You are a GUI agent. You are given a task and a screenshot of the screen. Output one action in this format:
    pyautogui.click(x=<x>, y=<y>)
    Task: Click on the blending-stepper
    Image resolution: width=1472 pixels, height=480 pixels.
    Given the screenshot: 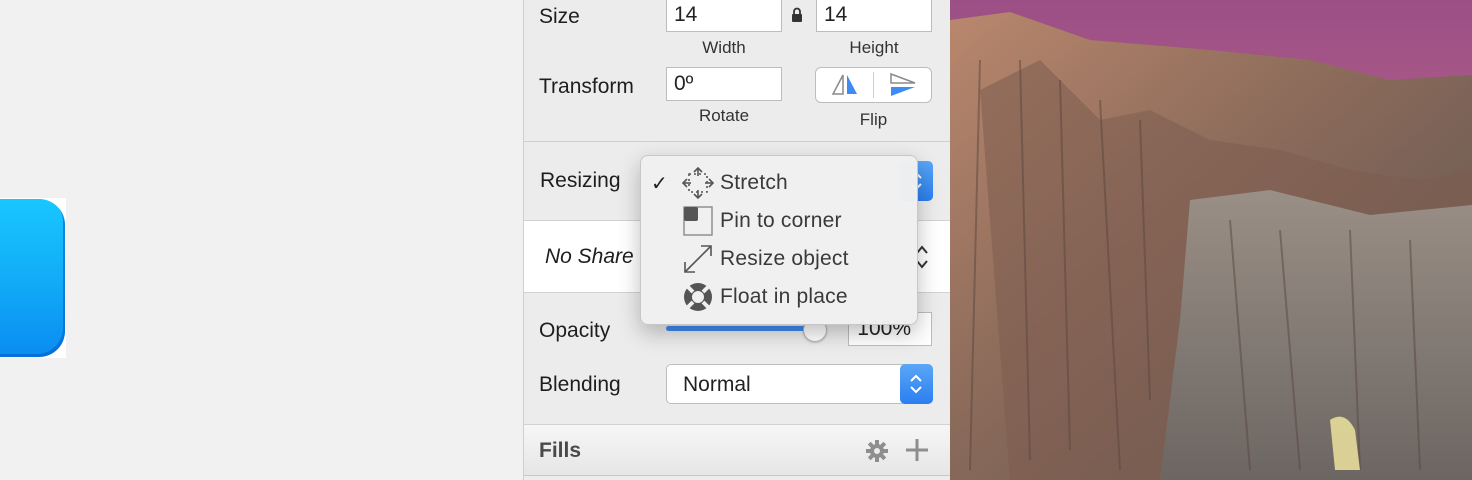 What is the action you would take?
    pyautogui.click(x=916, y=384)
    